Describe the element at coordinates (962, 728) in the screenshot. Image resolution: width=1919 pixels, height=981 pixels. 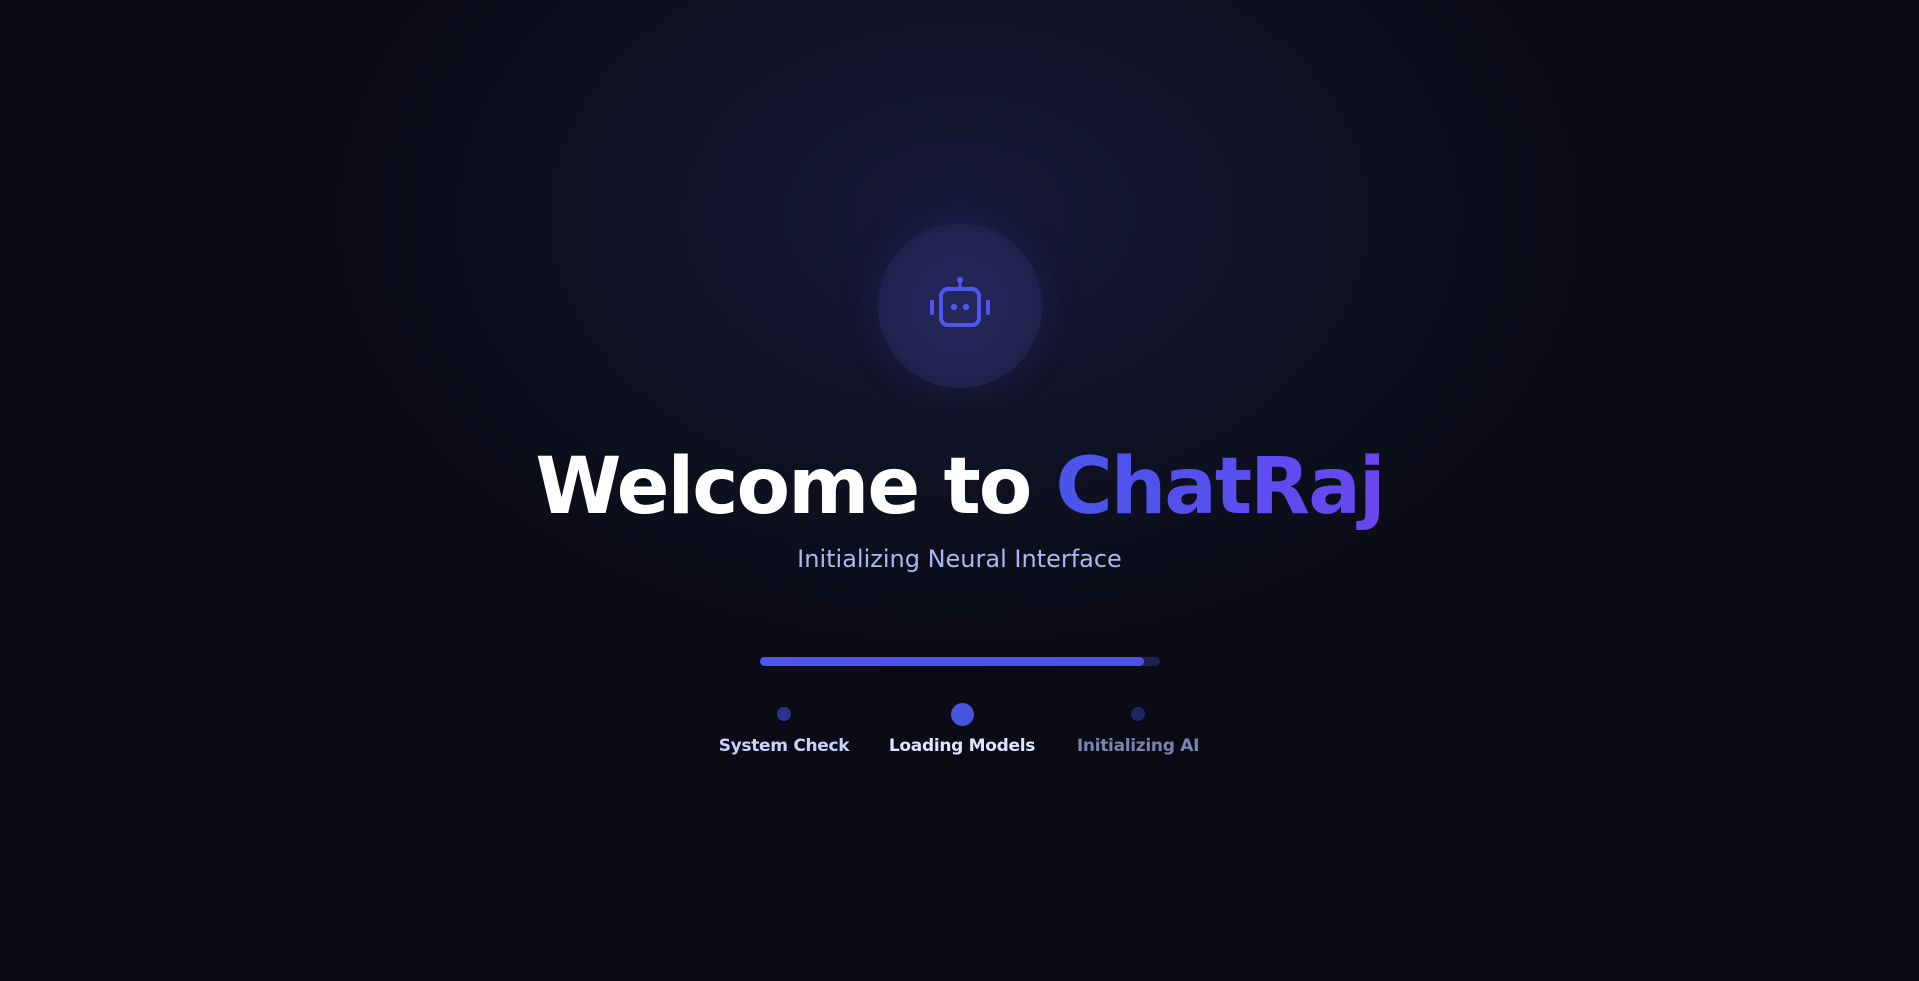
I see `step-loading-models: Loading Models` at that location.